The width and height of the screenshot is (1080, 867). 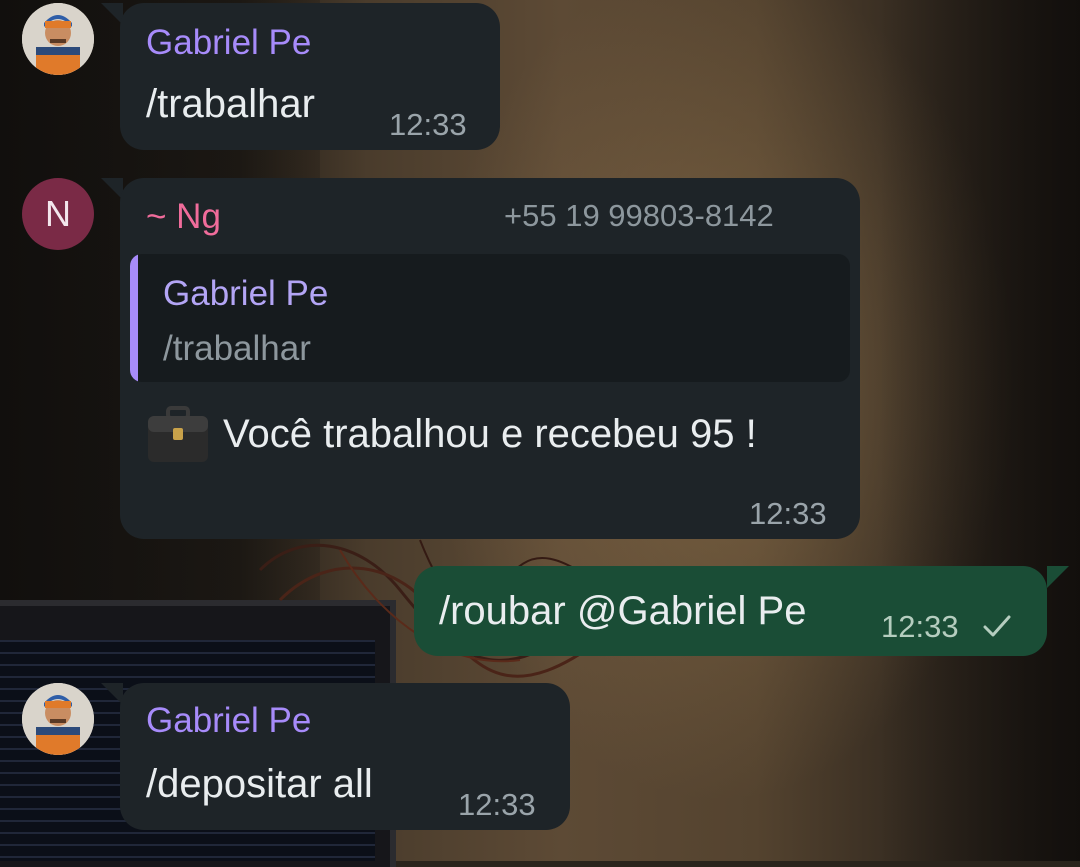 What do you see at coordinates (134, 318) in the screenshot?
I see `quote-accent-bar` at bounding box center [134, 318].